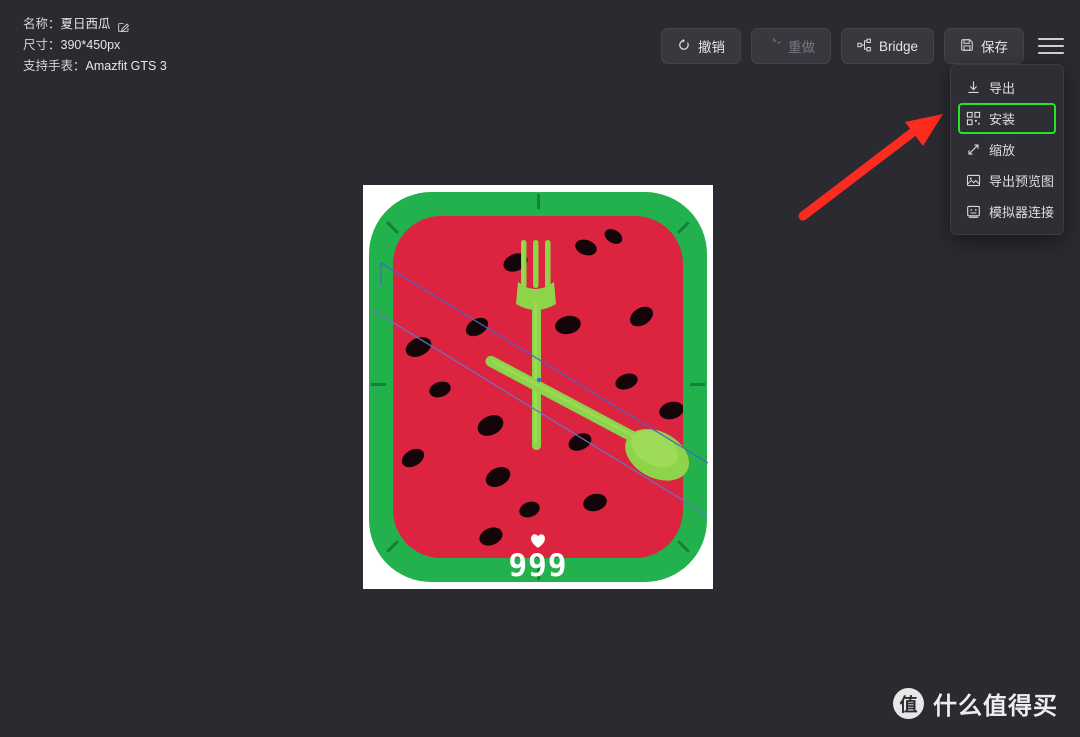 Image resolution: width=1080 pixels, height=737 pixels. What do you see at coordinates (90, 45) in the screenshot?
I see `project-size-value: 390*450px` at bounding box center [90, 45].